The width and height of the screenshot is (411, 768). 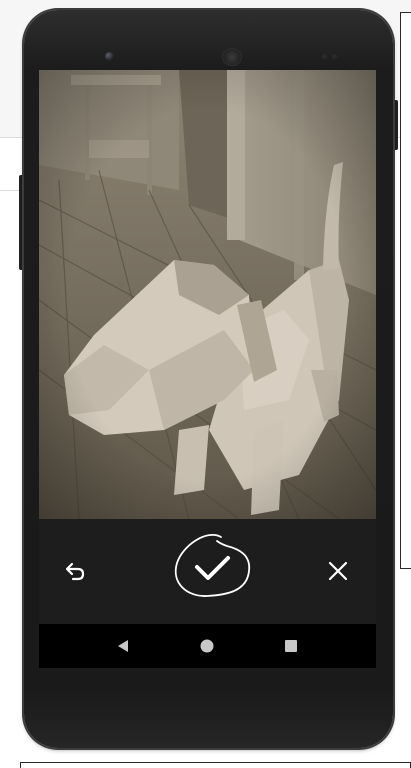 I want to click on earpiece-speaker-icon, so click(x=232, y=57).